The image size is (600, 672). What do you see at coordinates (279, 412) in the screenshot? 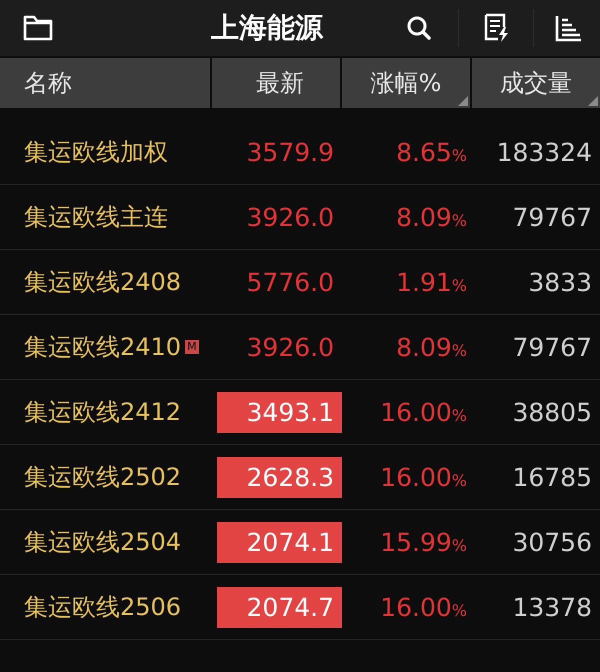
I see `latest-price: 3493.1` at bounding box center [279, 412].